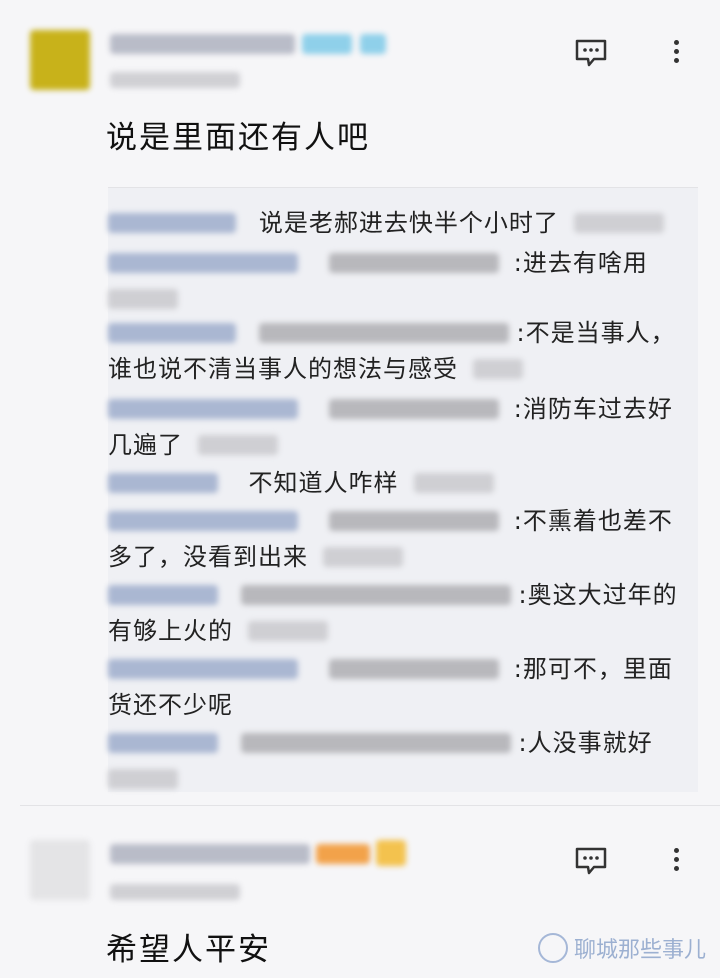 The width and height of the screenshot is (720, 978). I want to click on comment-text: 说是里面还有人吧, so click(238, 138).